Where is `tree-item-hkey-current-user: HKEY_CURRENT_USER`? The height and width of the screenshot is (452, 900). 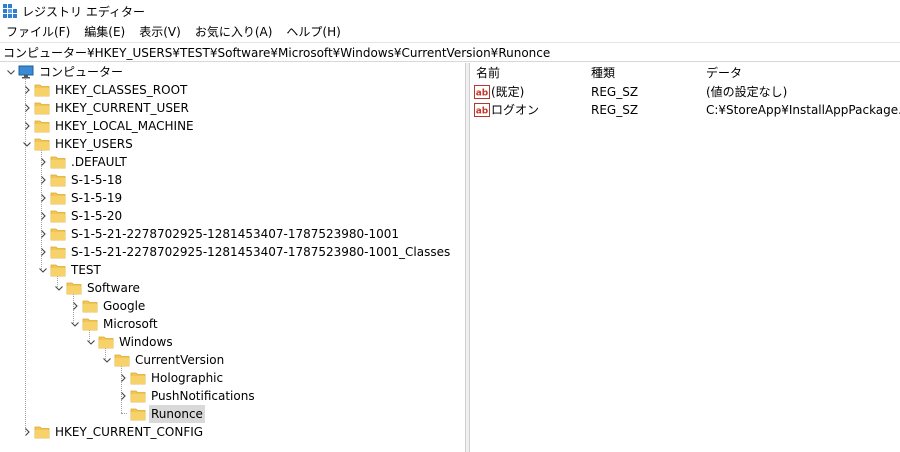 tree-item-hkey-current-user: HKEY_CURRENT_USER is located at coordinates (105, 108).